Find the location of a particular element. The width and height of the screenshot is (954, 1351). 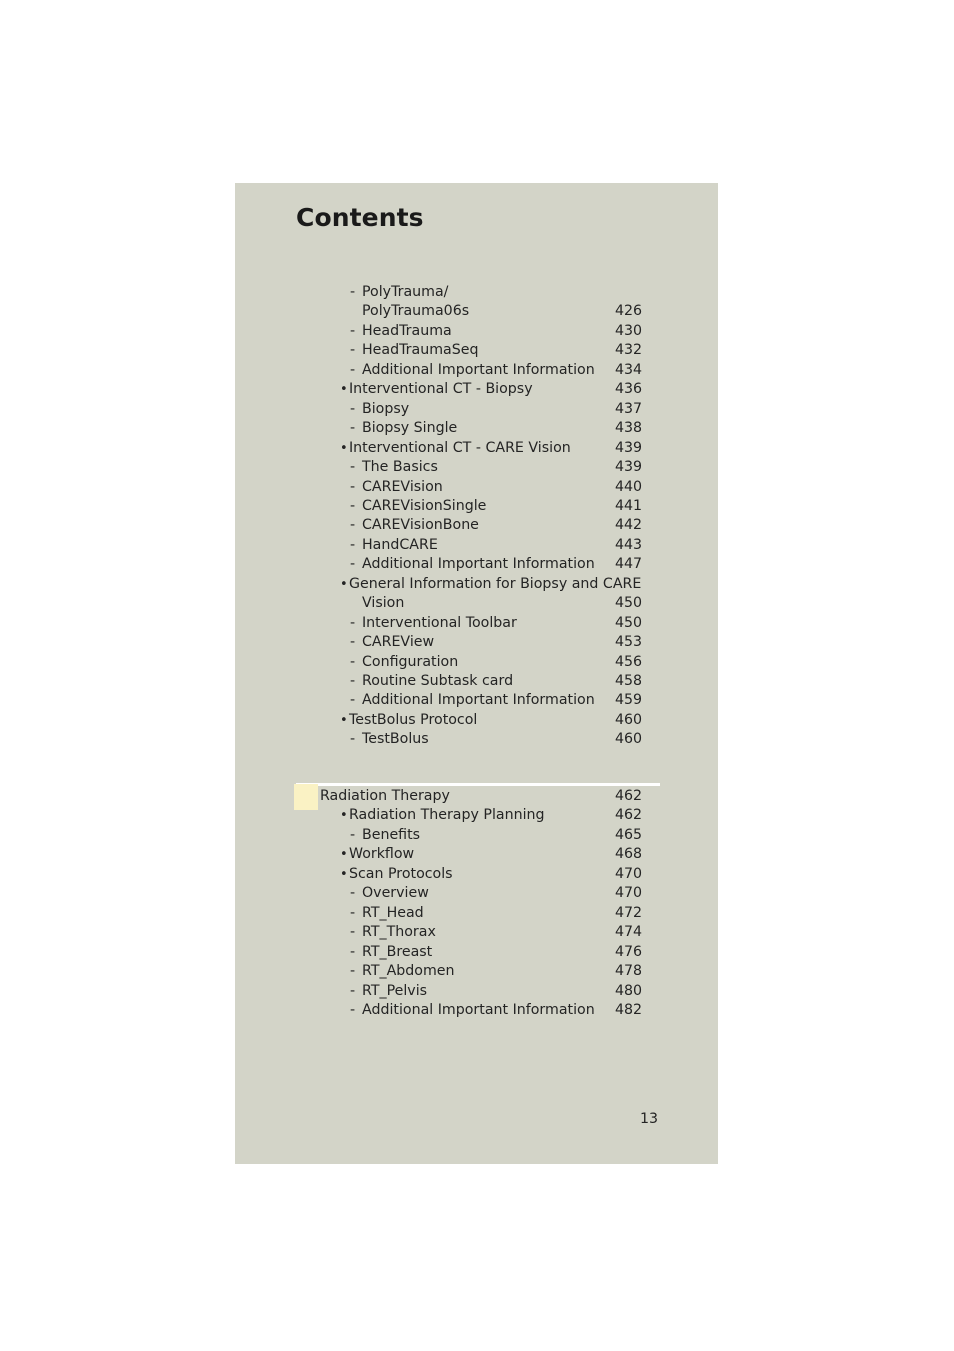

toc-entry-page-number: 426 is located at coordinates (629, 311).